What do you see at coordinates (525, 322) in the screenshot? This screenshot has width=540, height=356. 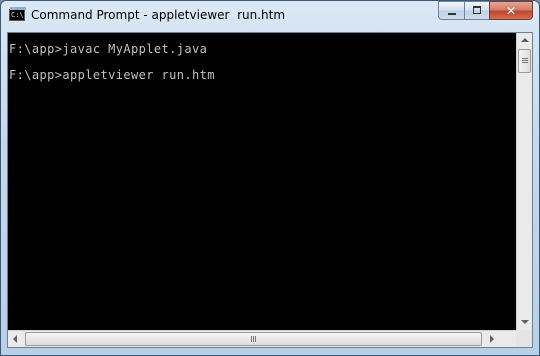 I see `scroll-down-arrow-icon` at bounding box center [525, 322].